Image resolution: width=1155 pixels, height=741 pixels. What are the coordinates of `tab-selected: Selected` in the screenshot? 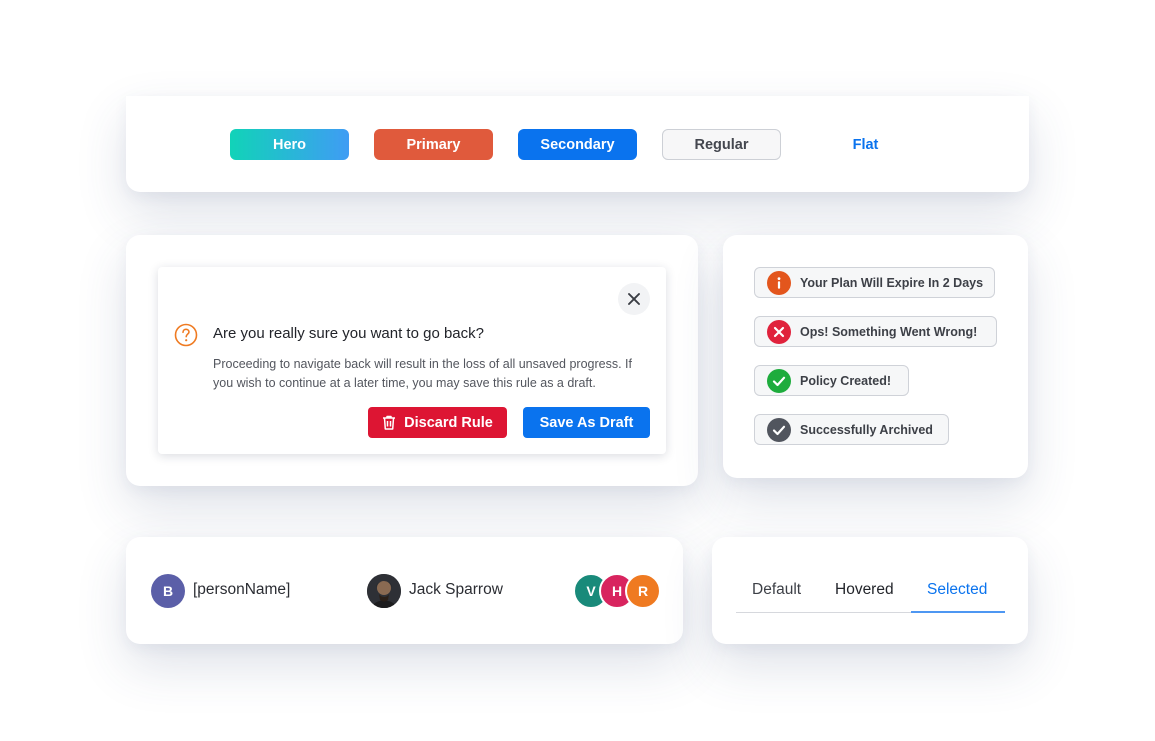 It's located at (957, 590).